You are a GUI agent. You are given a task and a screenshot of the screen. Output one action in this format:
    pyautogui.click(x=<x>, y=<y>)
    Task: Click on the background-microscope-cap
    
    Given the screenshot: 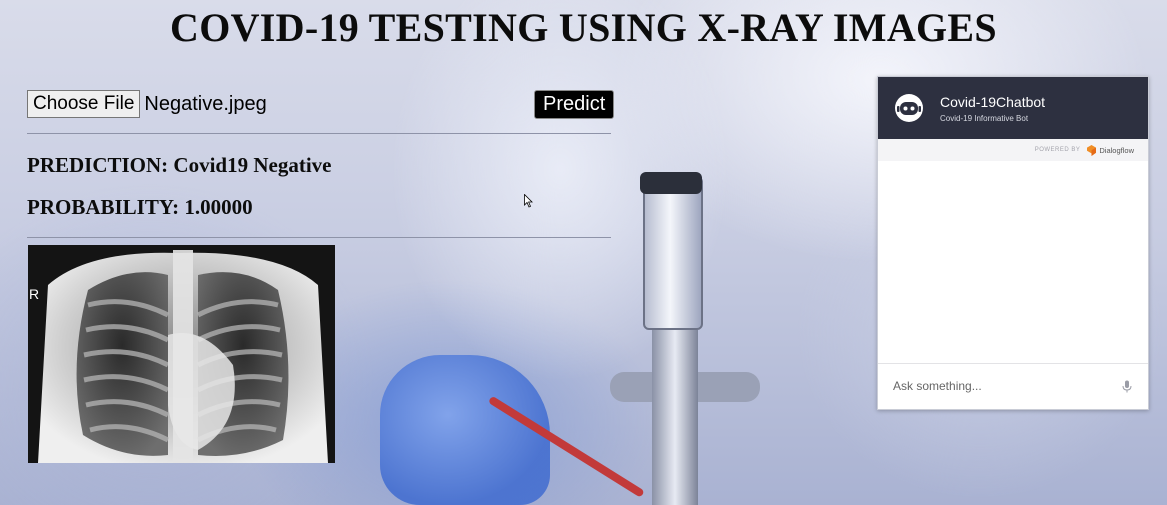 What is the action you would take?
    pyautogui.click(x=671, y=183)
    